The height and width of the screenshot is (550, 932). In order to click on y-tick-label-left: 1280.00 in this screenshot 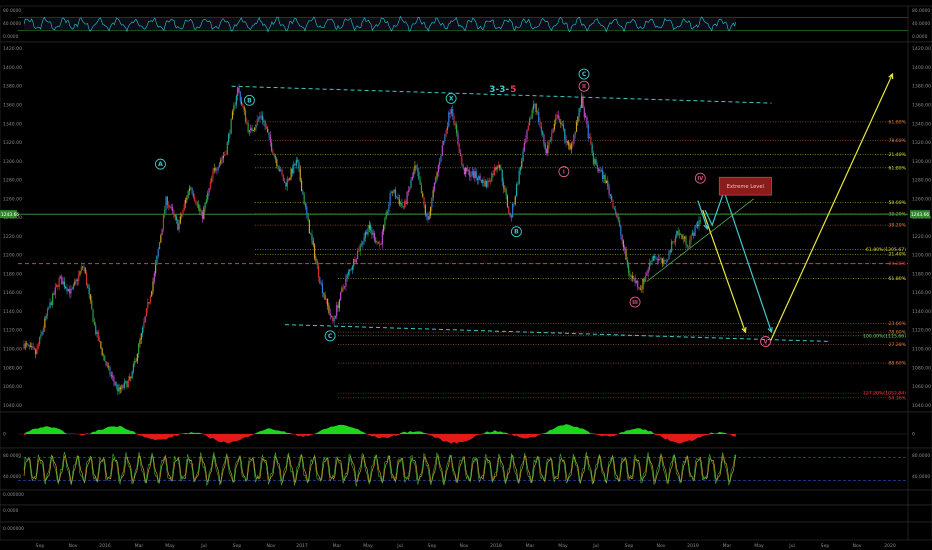, I will do `click(12, 181)`.